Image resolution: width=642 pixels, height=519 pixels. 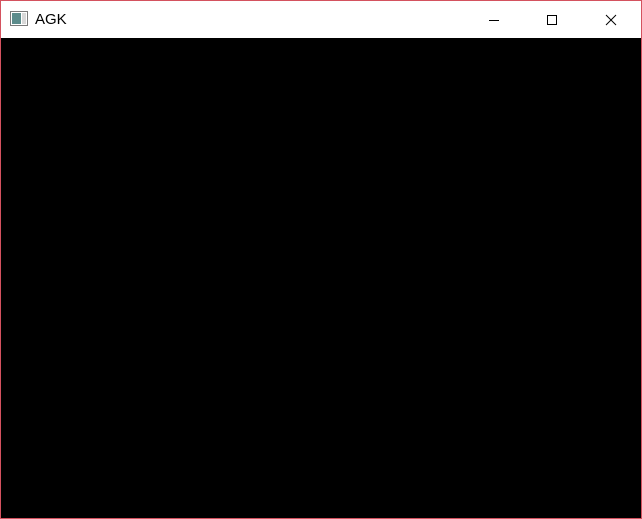 I want to click on title-bar: AGK, so click(x=321, y=19).